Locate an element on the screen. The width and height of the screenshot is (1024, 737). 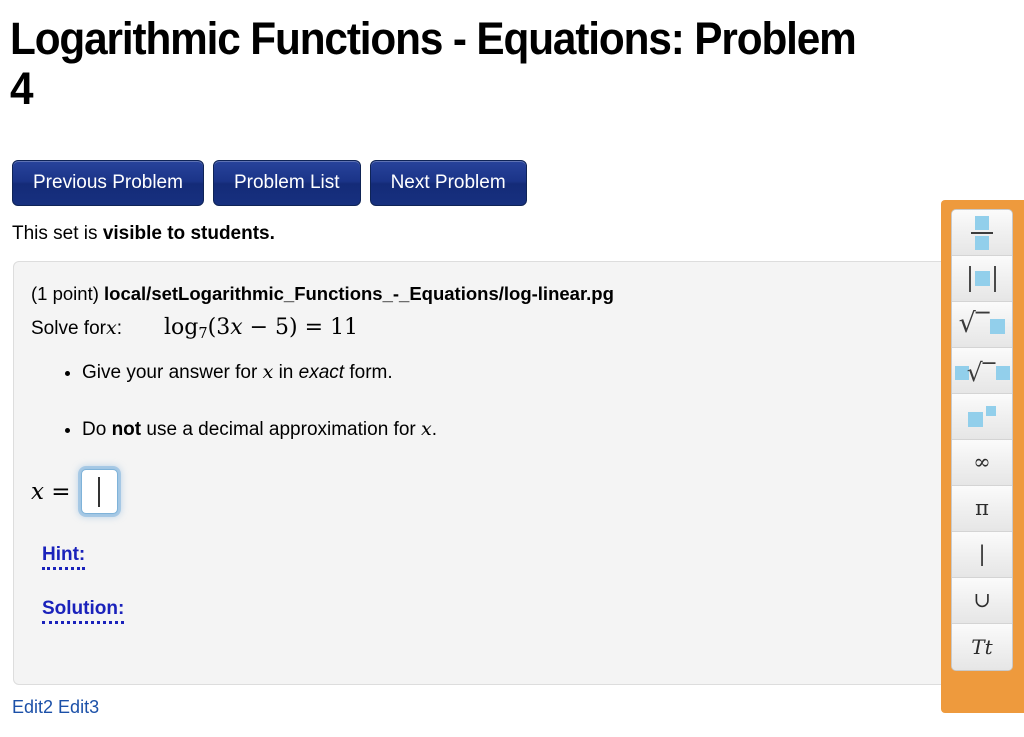
bullet2-post: . is located at coordinates (434, 429).